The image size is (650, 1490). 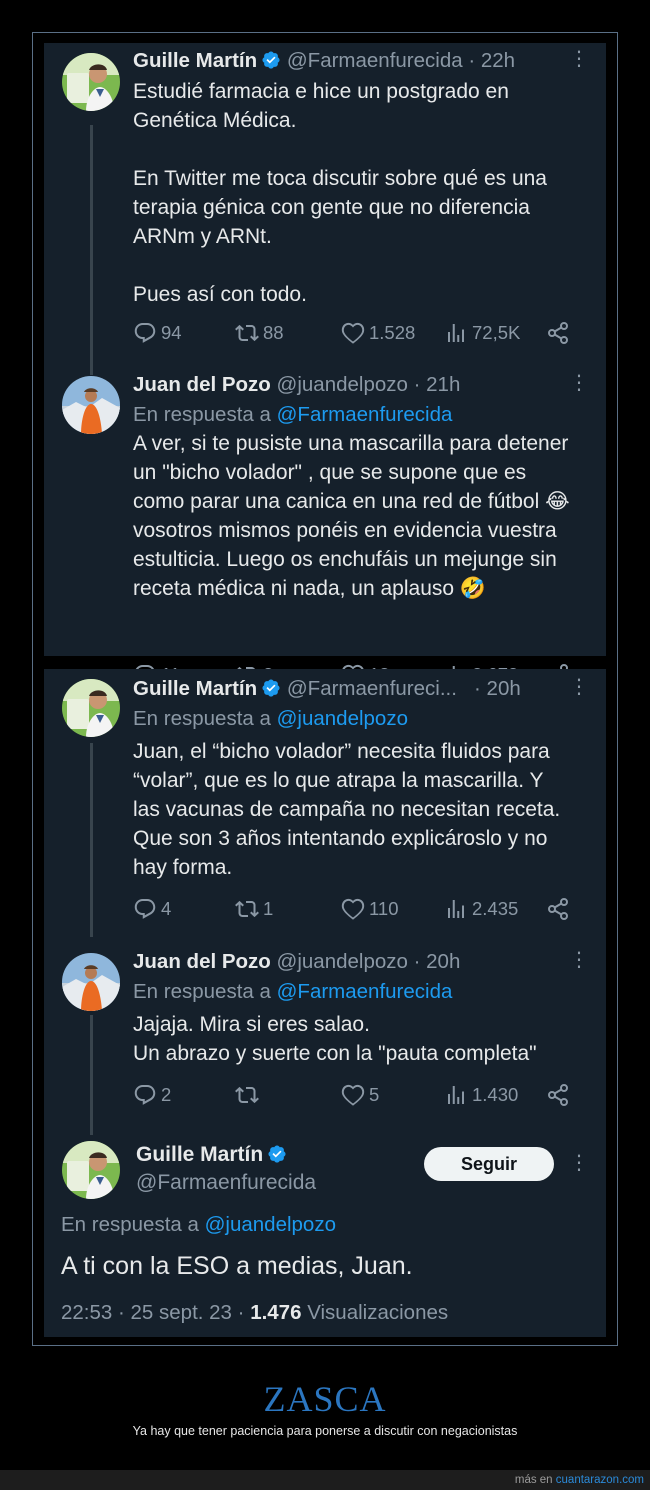 What do you see at coordinates (268, 908) in the screenshot?
I see `retweet-count: 1` at bounding box center [268, 908].